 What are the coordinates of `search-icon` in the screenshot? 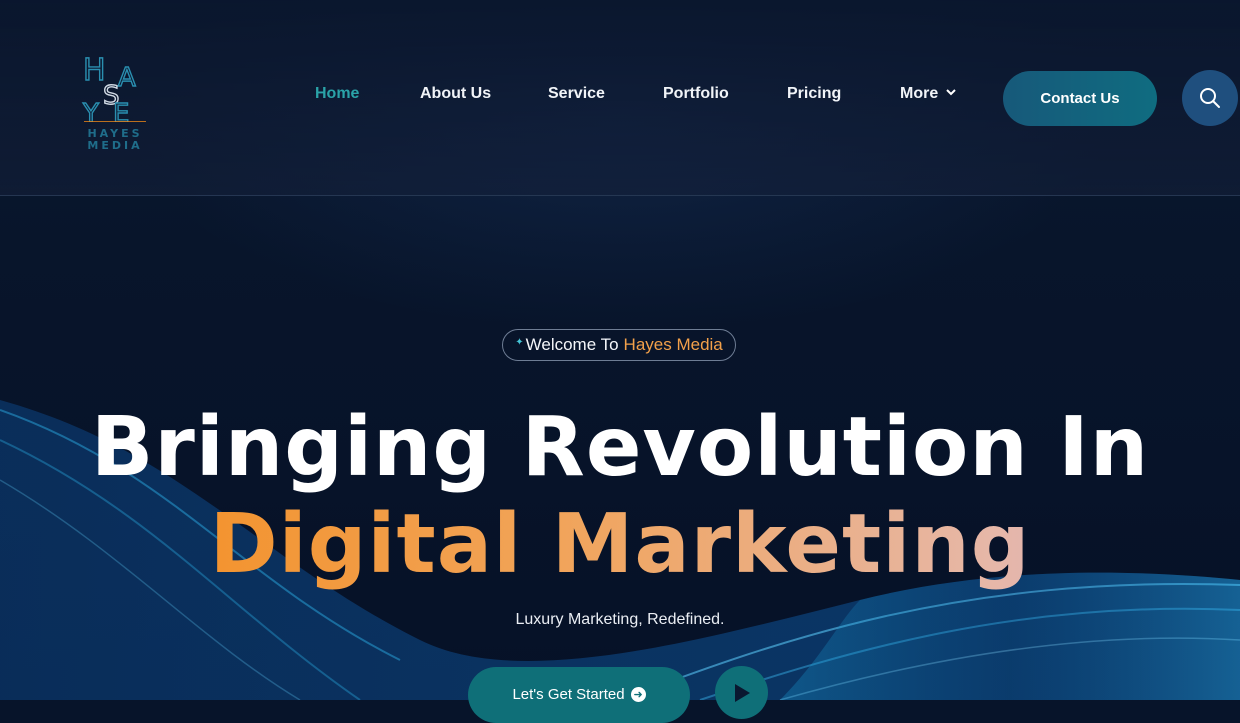 It's located at (1210, 98).